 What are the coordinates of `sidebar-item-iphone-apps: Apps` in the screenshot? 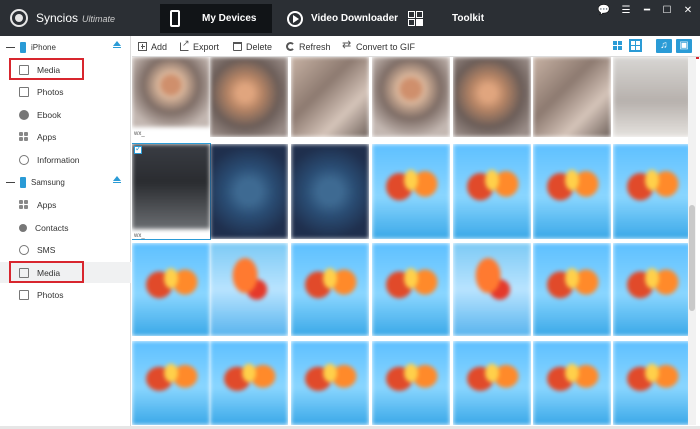 It's located at (65, 136).